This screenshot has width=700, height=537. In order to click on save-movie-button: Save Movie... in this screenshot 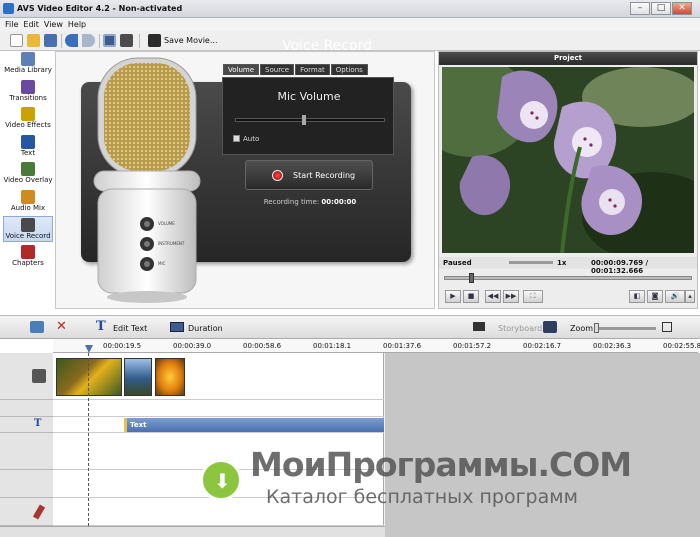, I will do `click(190, 40)`.